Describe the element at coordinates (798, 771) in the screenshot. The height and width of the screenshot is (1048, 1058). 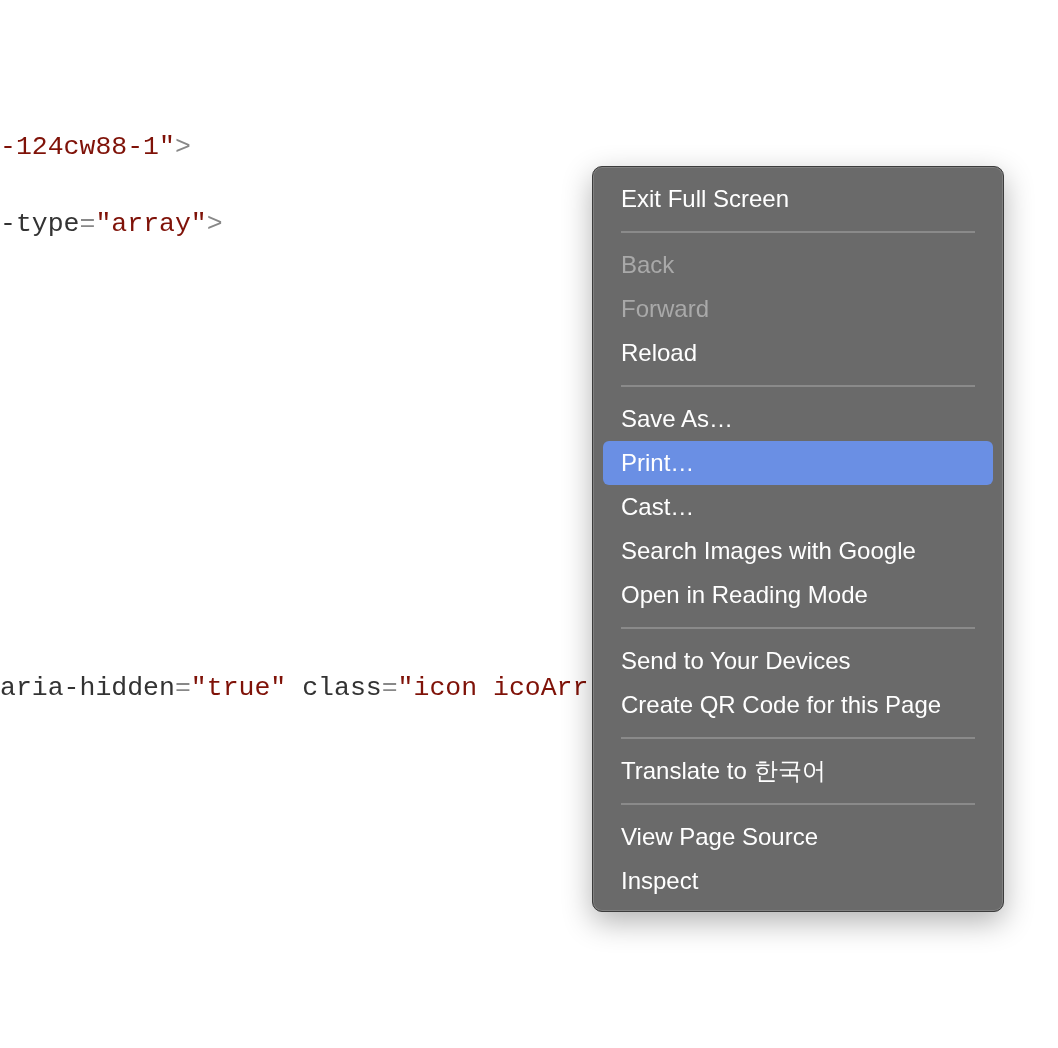
I see `menu-item: Translate to 한국어` at that location.